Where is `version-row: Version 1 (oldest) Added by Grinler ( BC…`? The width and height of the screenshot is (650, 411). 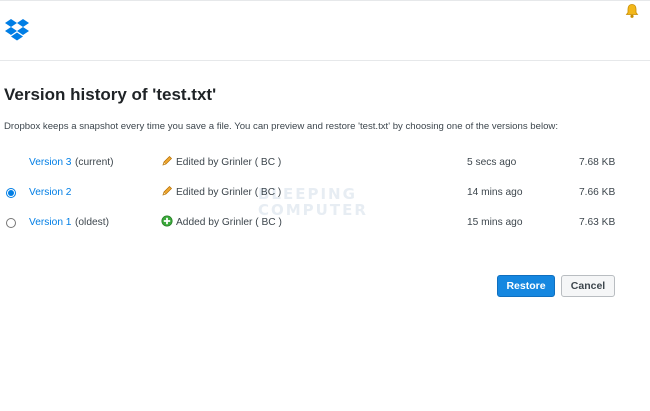 version-row: Version 1 (oldest) Added by Grinler ( BC… is located at coordinates (325, 224).